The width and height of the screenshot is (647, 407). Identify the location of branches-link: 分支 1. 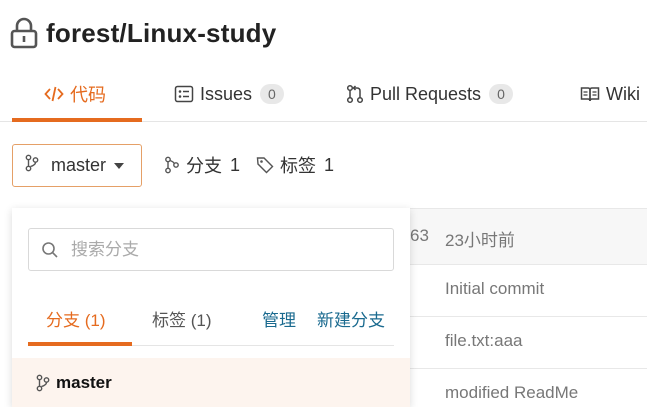
(202, 165).